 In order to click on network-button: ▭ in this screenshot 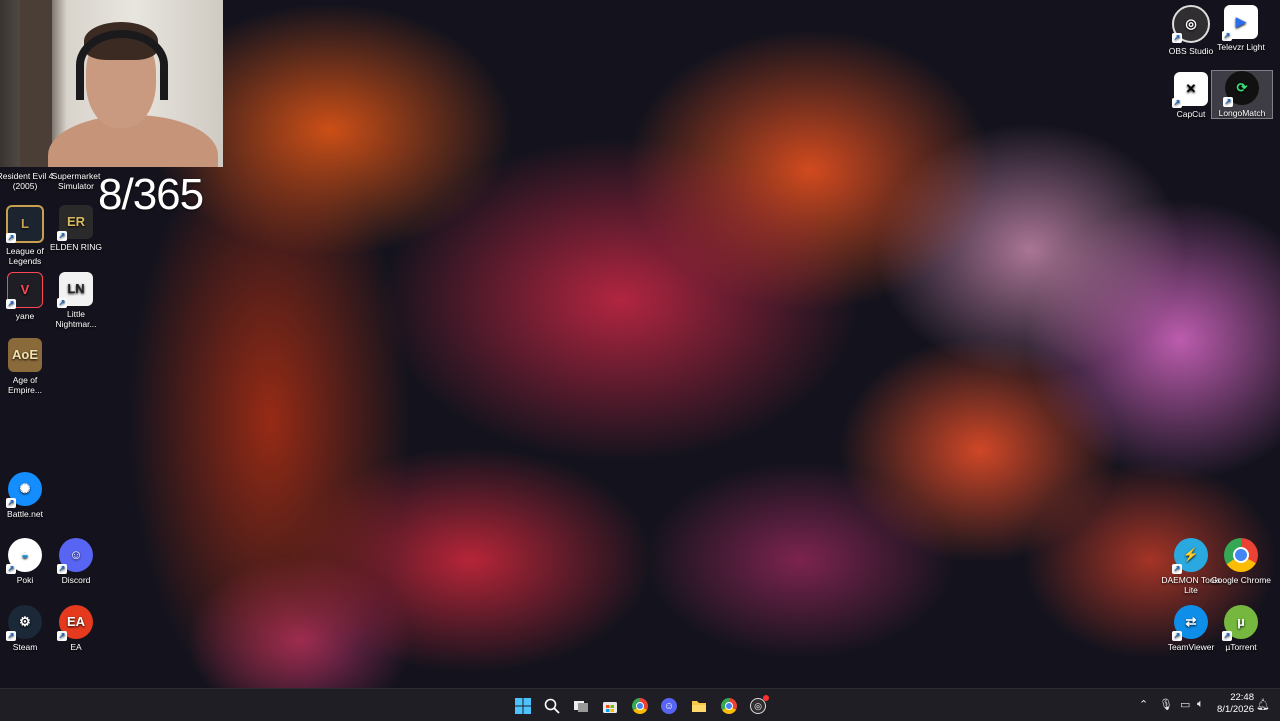, I will do `click(1185, 704)`.